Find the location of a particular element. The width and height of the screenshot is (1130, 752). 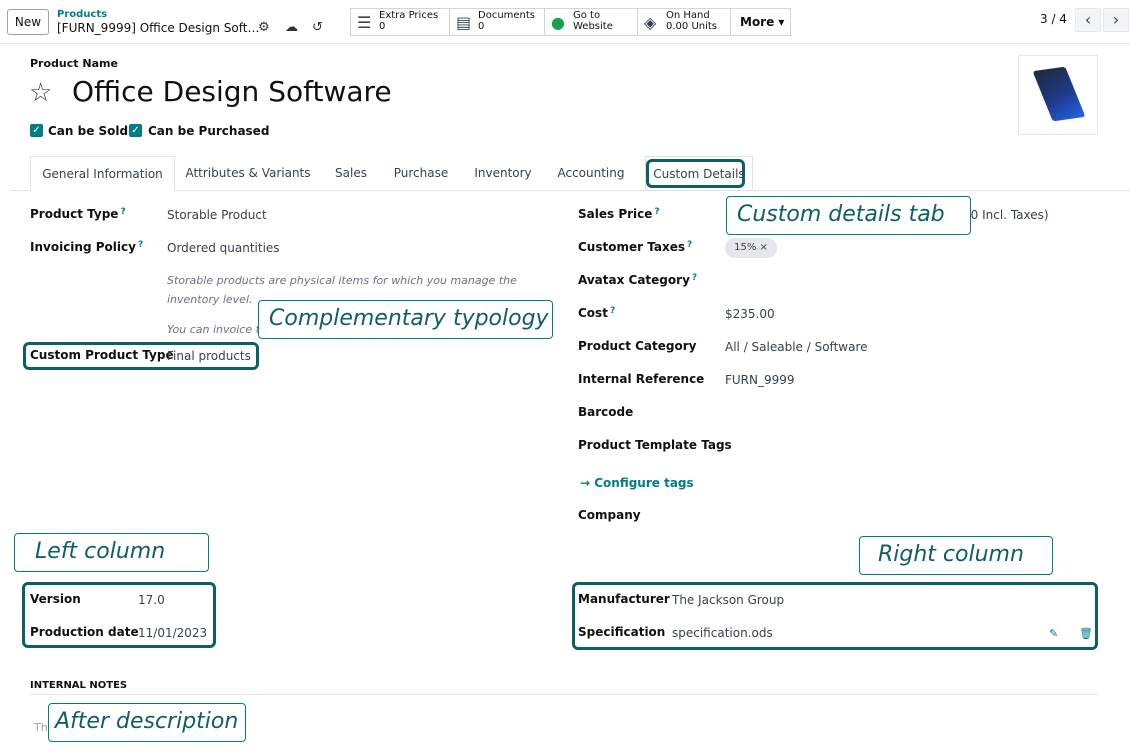

extra-prices-button: ☰ Extra Prices 0 is located at coordinates (400, 22).